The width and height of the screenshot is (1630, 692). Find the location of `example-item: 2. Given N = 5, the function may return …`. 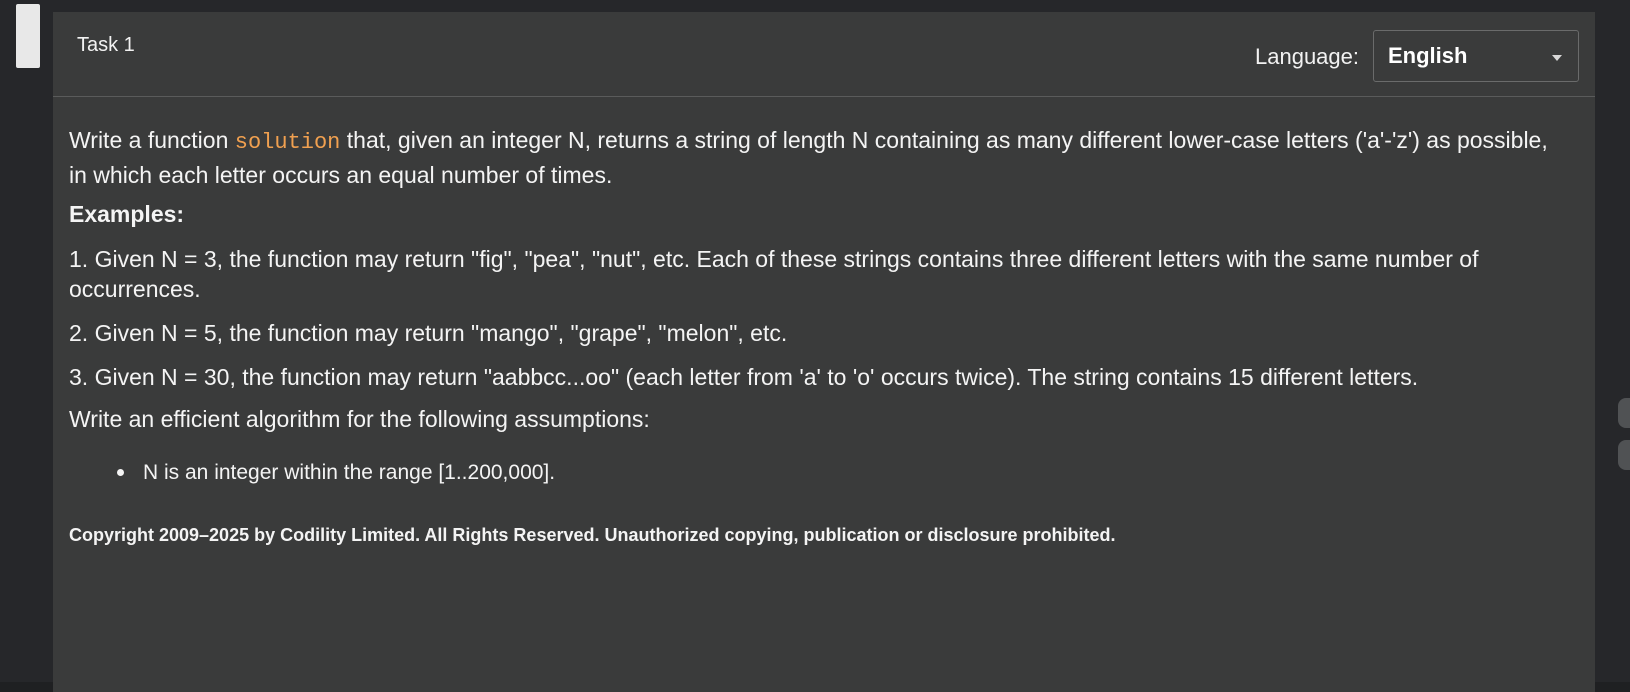

example-item: 2. Given N = 5, the function may return … is located at coordinates (428, 333).